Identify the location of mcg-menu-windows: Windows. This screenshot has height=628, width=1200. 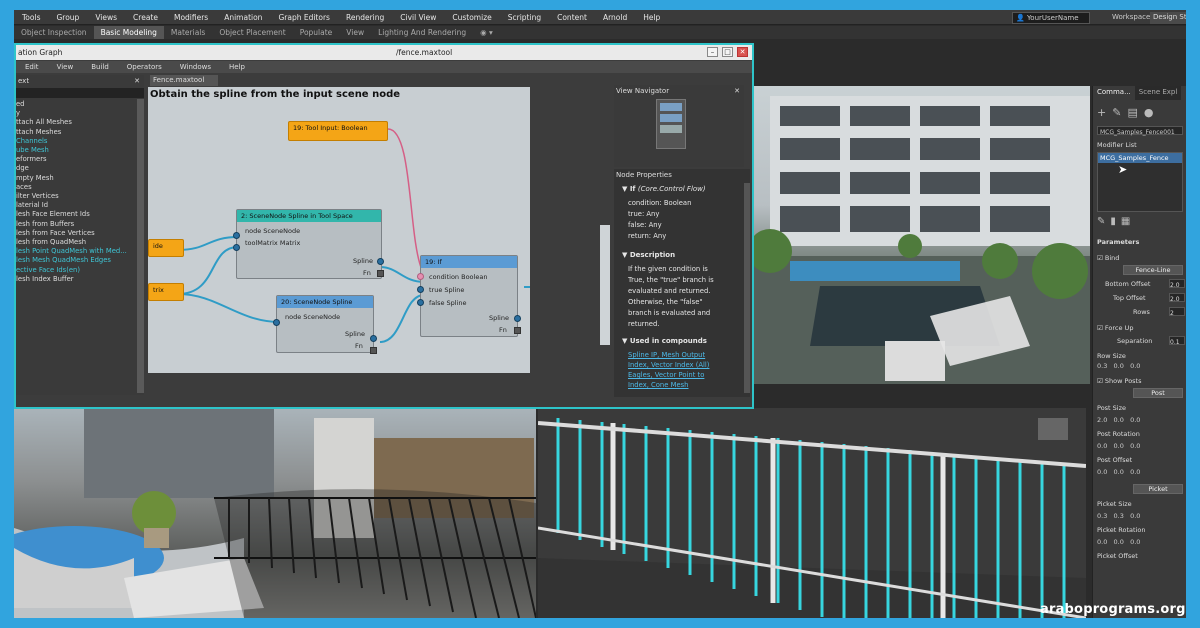
(195, 67).